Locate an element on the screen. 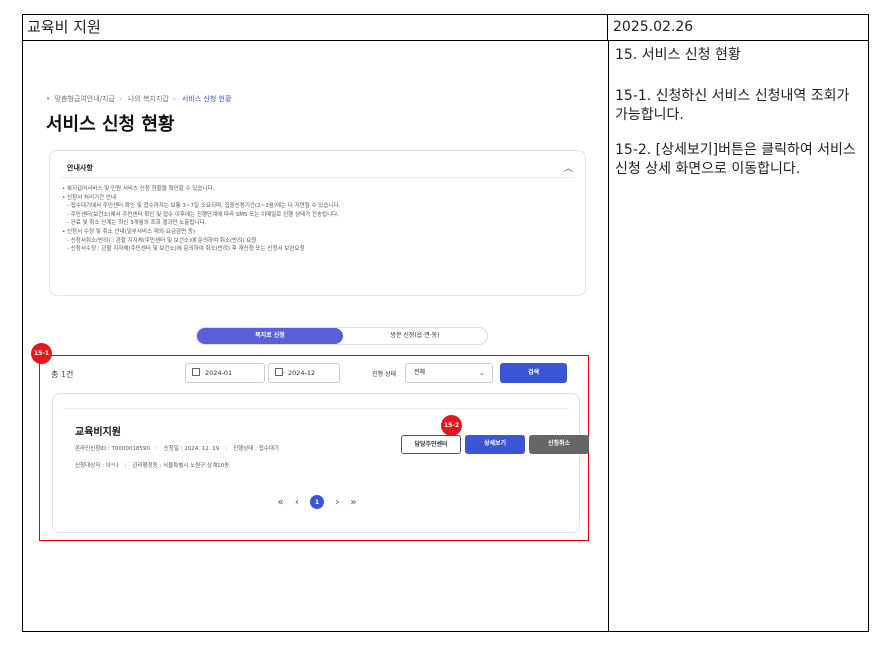  notice-line: • 신청서 처리기간 안내 is located at coordinates (89, 197).